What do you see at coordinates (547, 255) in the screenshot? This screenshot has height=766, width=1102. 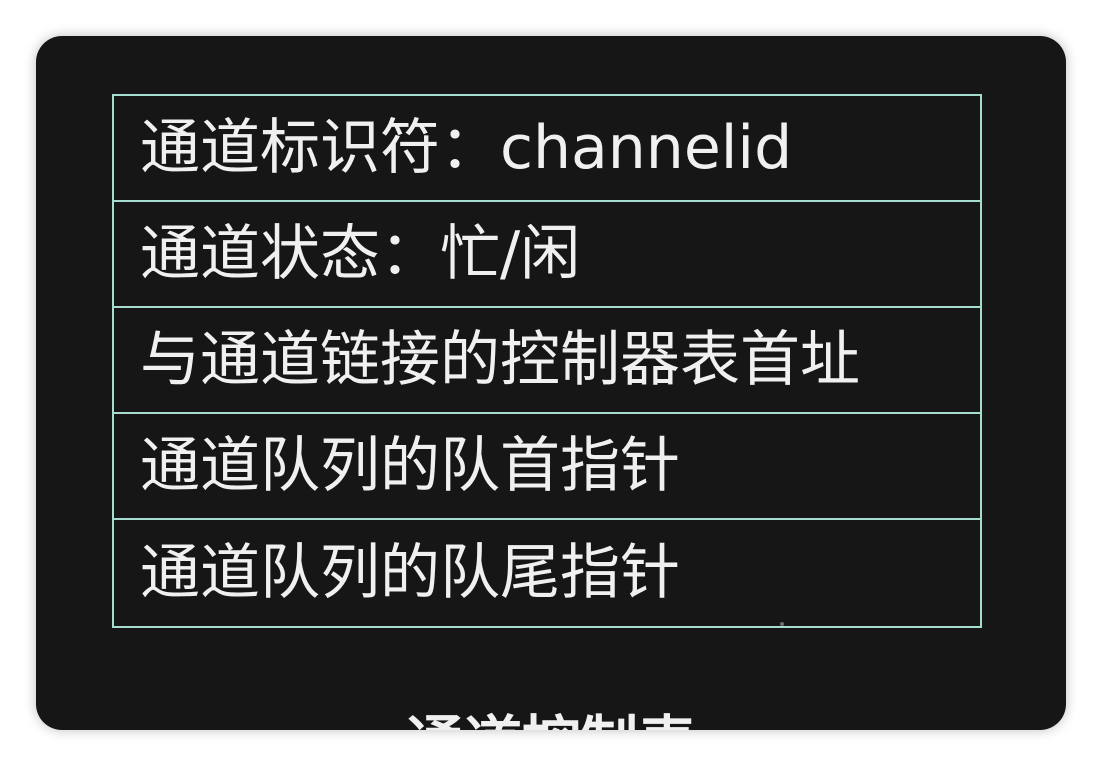 I see `table-row-channel-status: 通道状态：忙/闲` at bounding box center [547, 255].